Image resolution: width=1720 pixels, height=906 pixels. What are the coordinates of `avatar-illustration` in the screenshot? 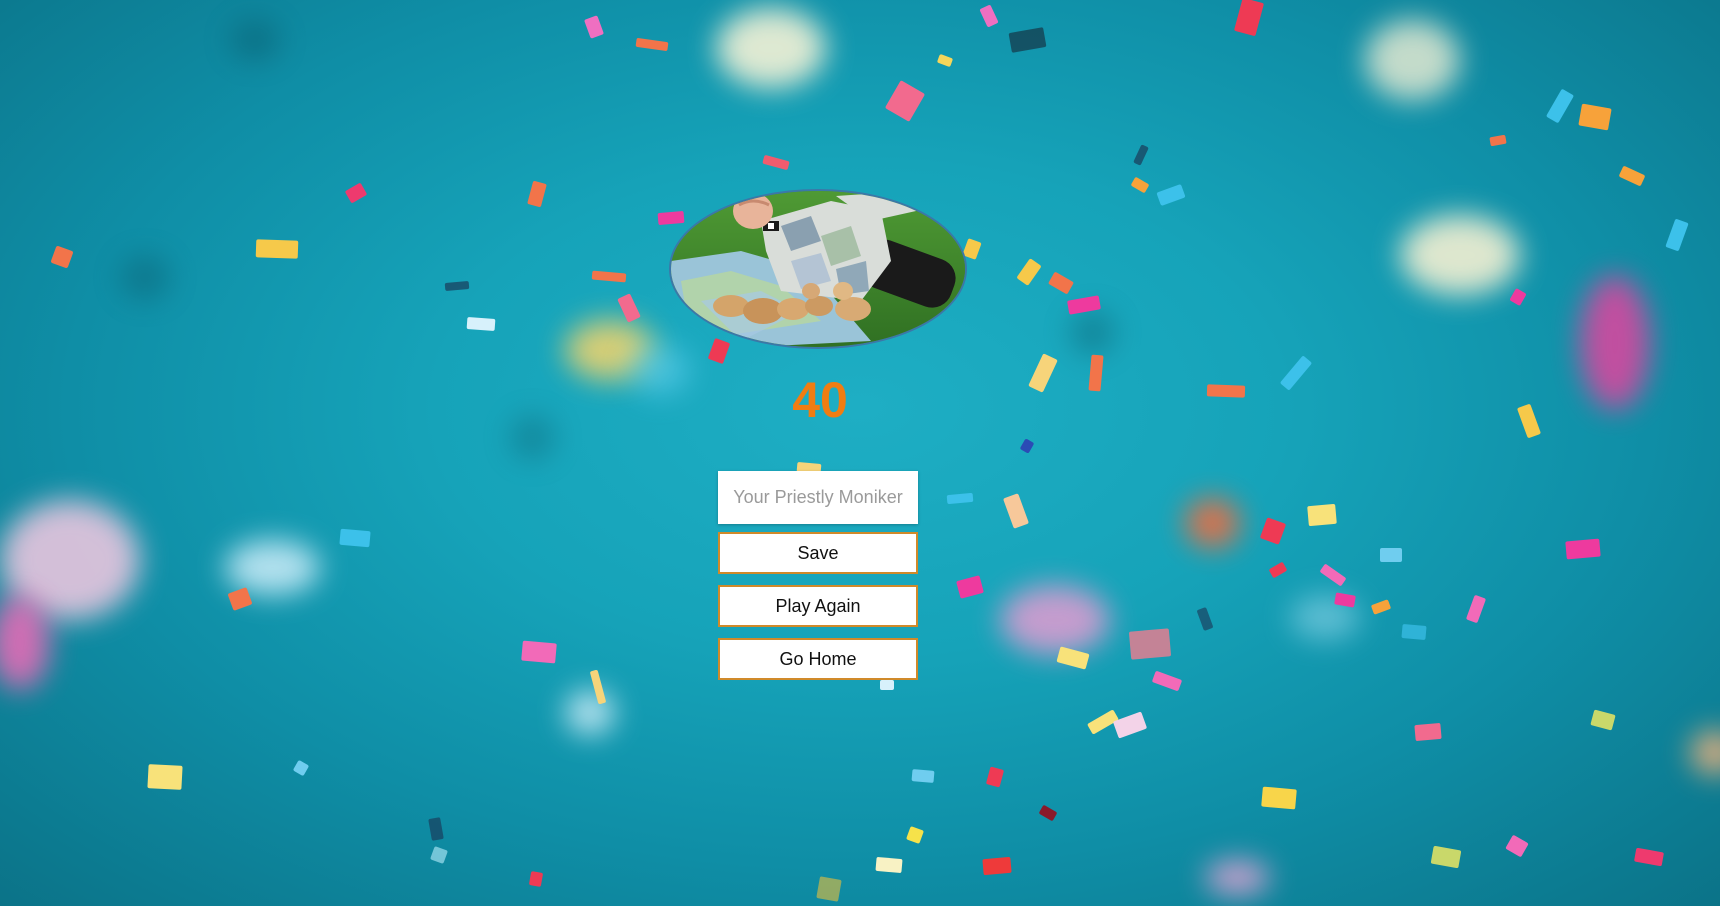 It's located at (818, 269).